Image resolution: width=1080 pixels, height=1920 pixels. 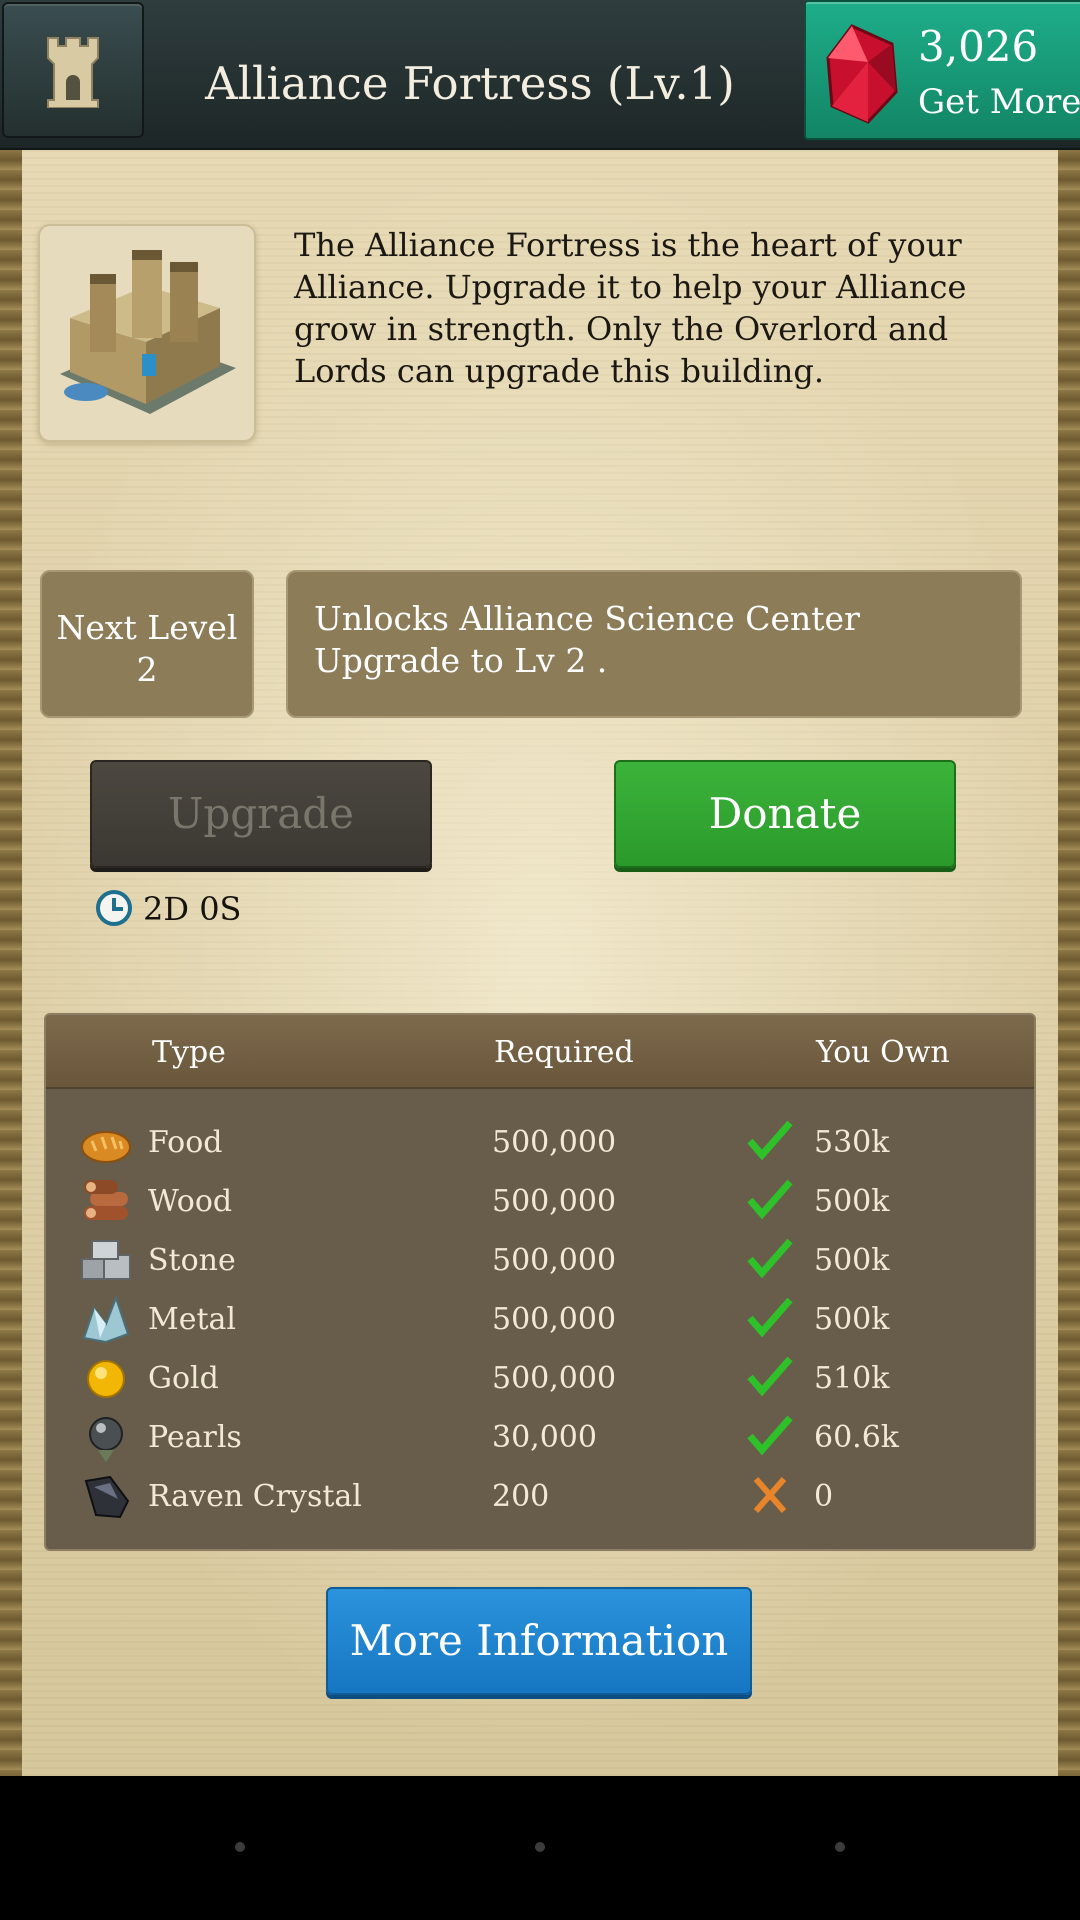 I want to click on owned-amount: 0, so click(x=824, y=1496).